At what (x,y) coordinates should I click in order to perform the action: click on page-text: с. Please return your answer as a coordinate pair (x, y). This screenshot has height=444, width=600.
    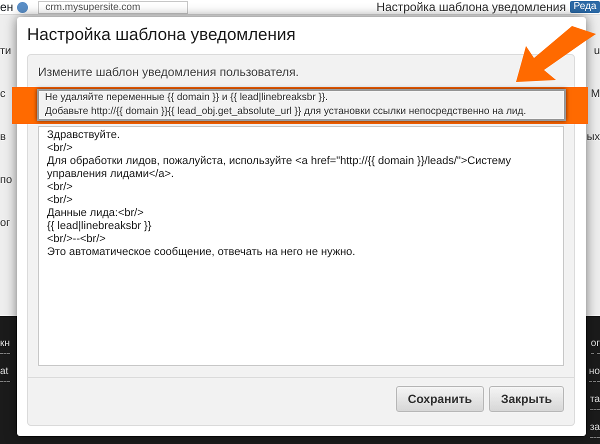
    Looking at the image, I should click on (3, 94).